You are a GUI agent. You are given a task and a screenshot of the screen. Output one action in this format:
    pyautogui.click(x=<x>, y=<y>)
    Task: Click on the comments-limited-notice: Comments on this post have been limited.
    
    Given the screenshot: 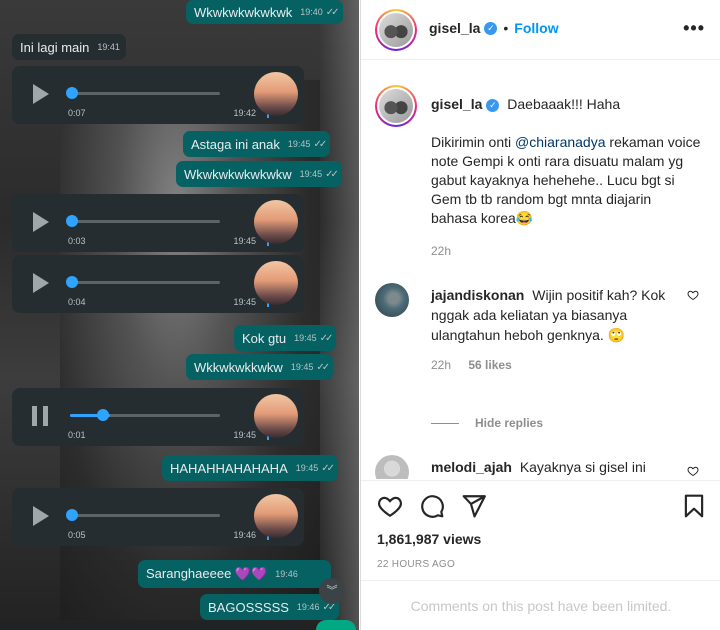 What is the action you would take?
    pyautogui.click(x=540, y=605)
    